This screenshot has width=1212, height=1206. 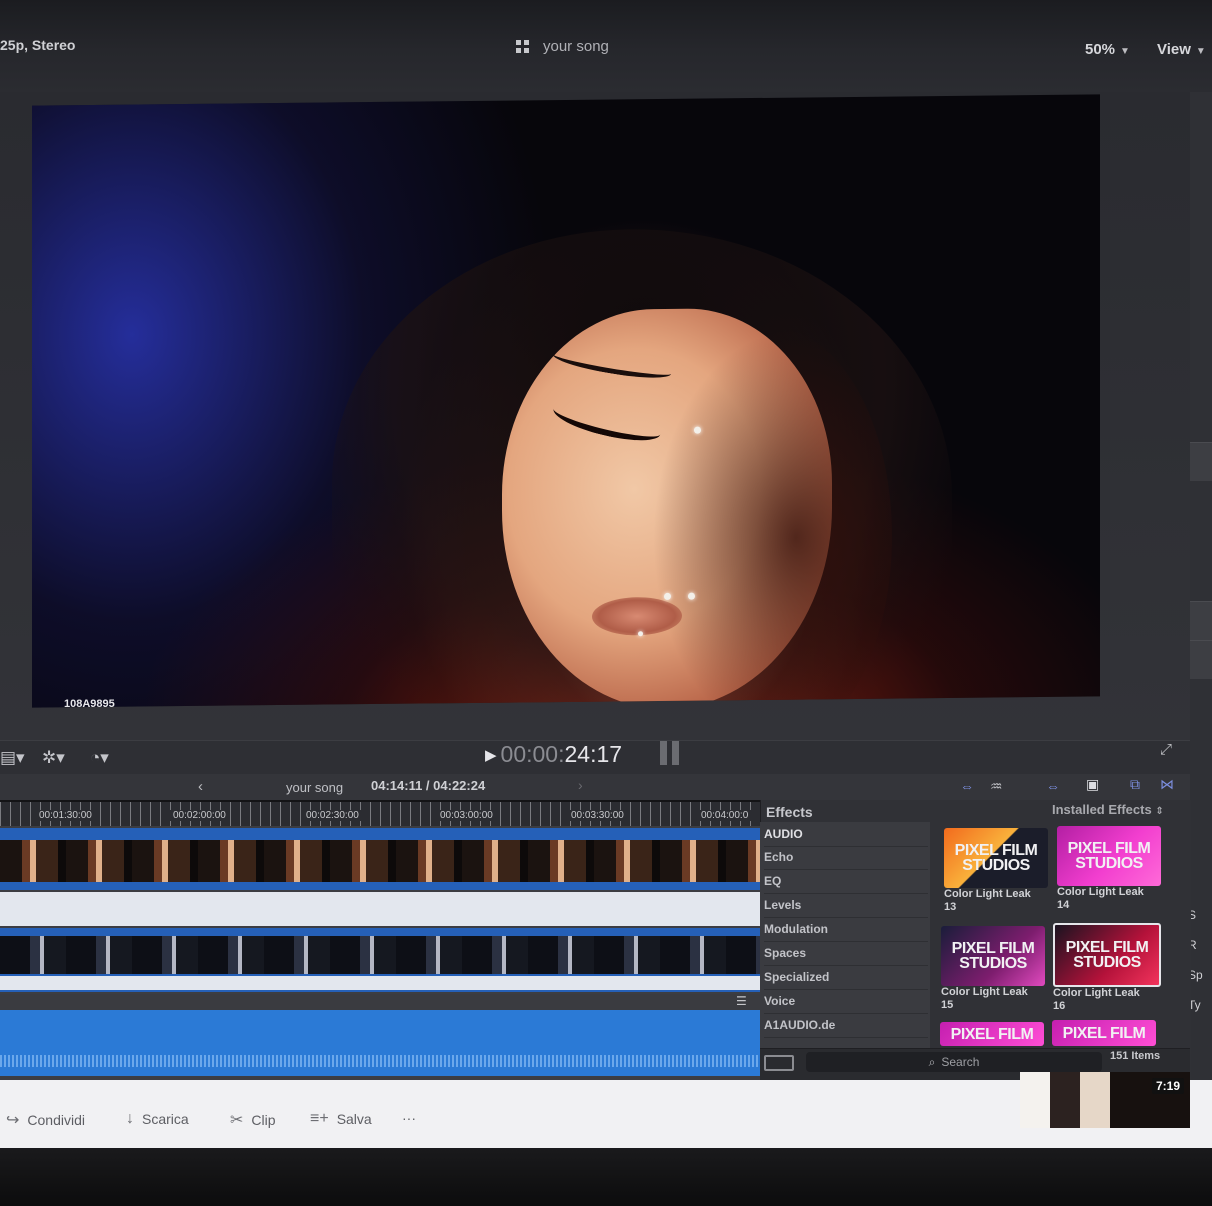 What do you see at coordinates (967, 786) in the screenshot?
I see `clip-appearance-icon: ⇔` at bounding box center [967, 786].